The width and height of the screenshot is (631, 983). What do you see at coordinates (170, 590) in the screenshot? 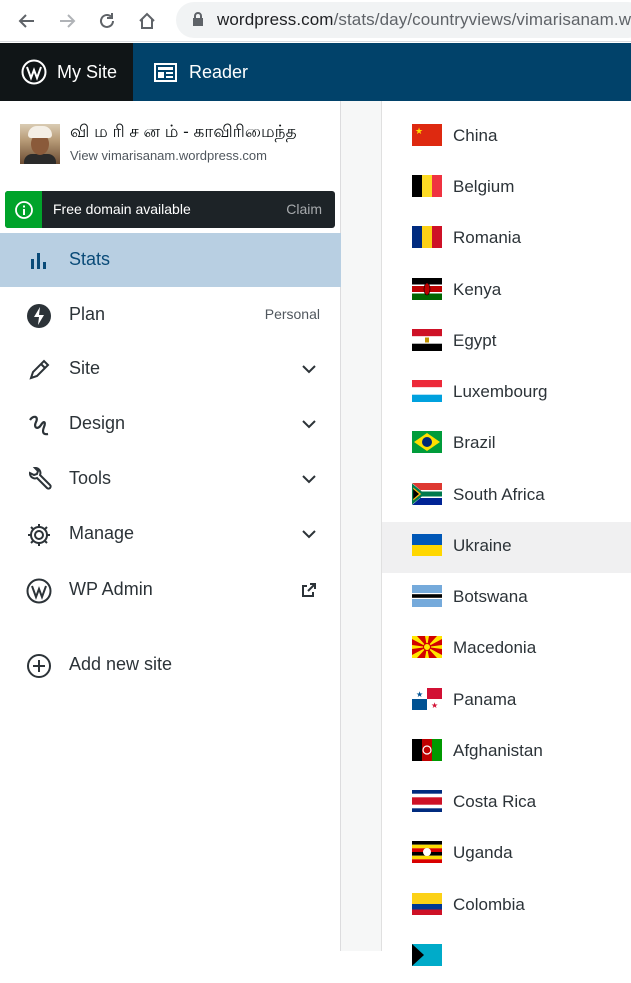
I see `sidebar-item-wp-admin: WP Admin` at bounding box center [170, 590].